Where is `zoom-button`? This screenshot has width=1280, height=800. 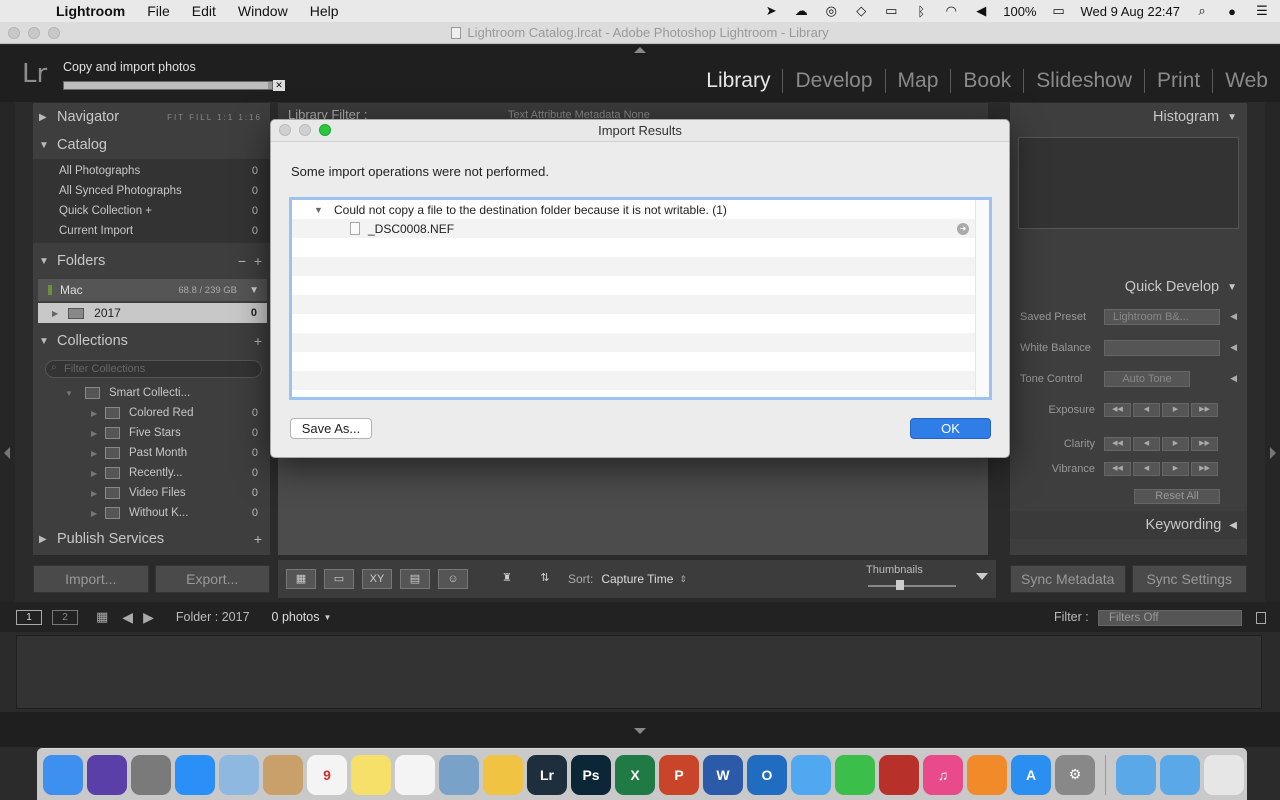
zoom-button is located at coordinates (54, 33).